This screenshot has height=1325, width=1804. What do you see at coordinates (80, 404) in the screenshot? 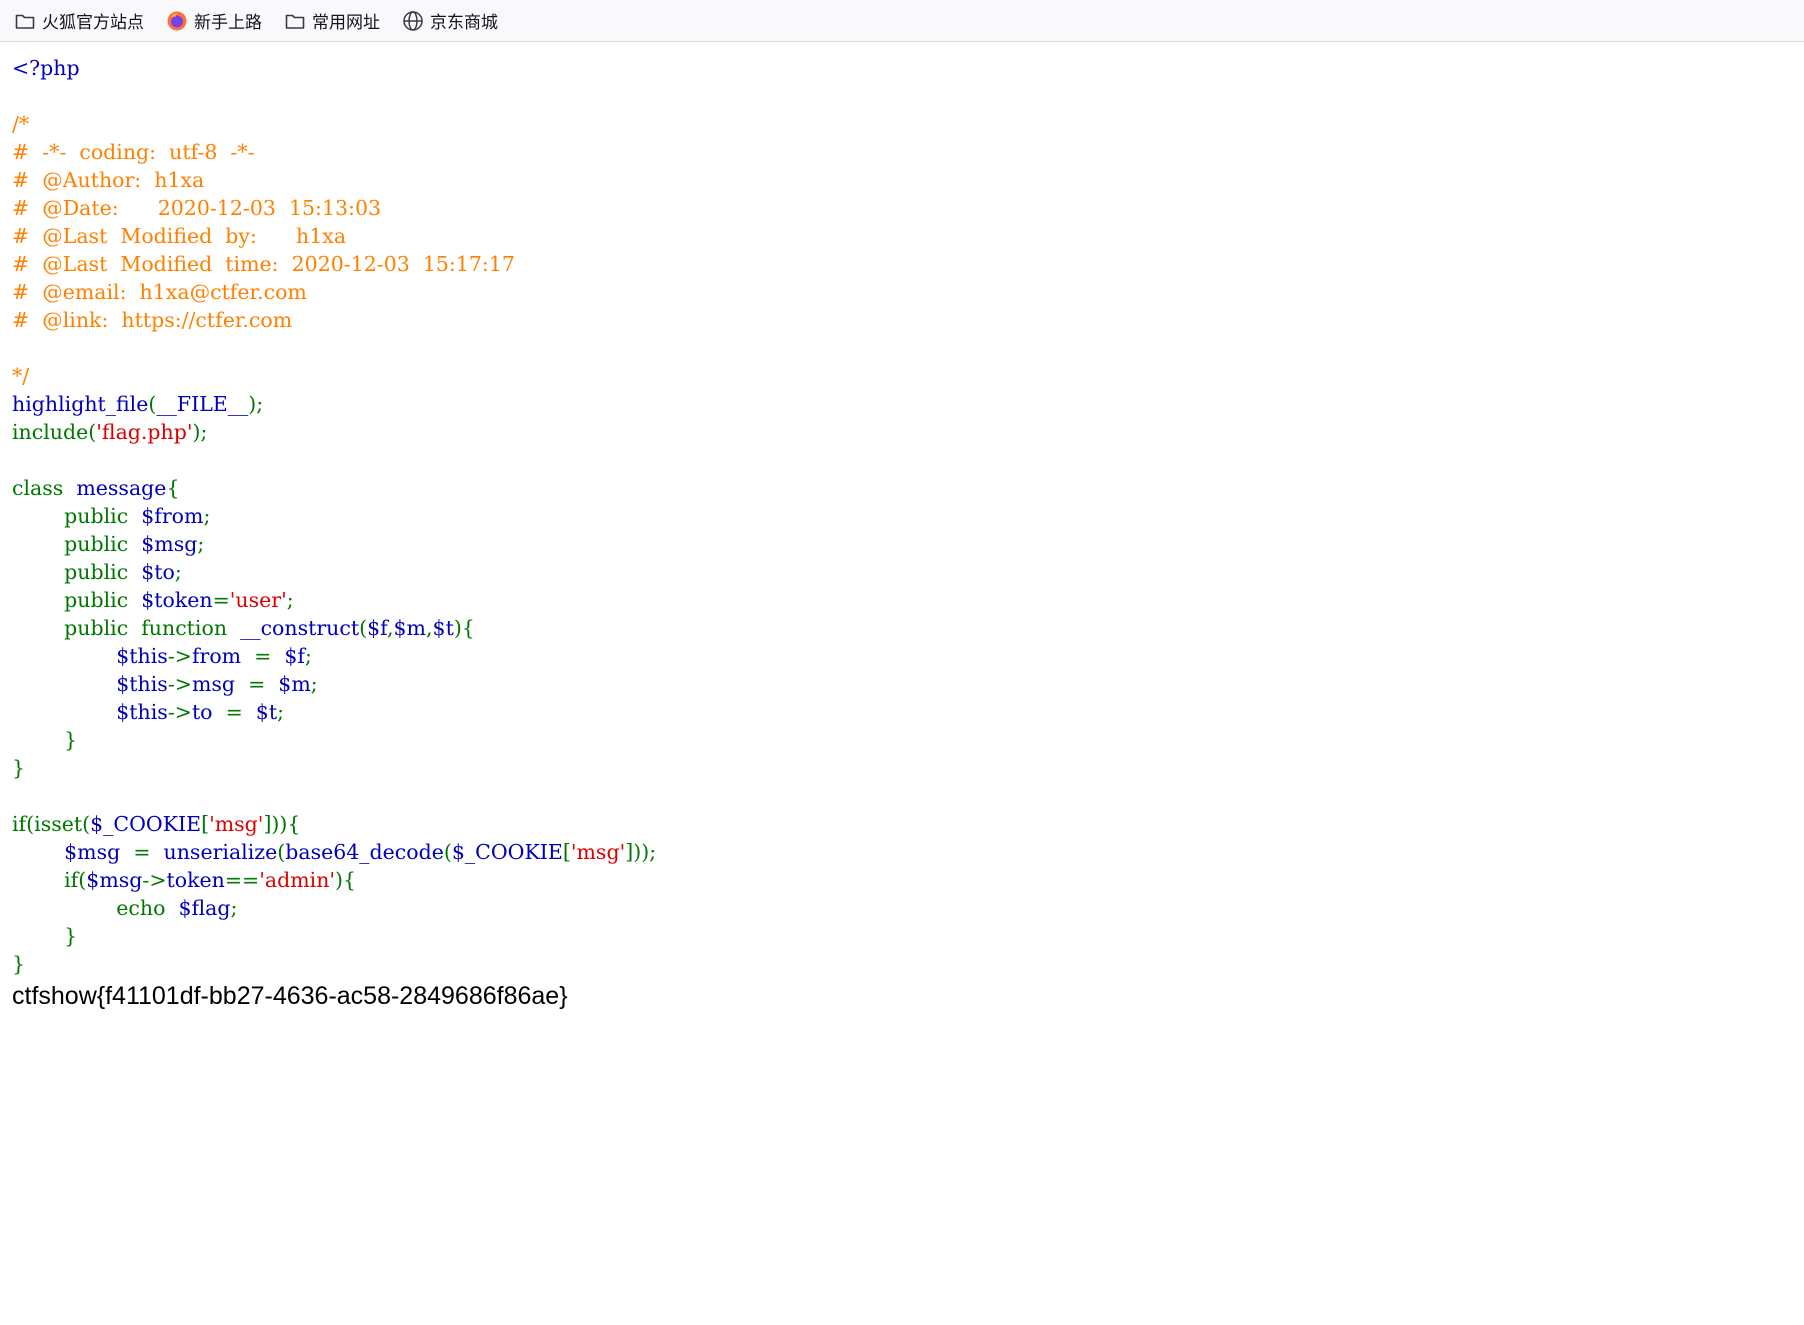
I see `code-token: highlight_file` at bounding box center [80, 404].